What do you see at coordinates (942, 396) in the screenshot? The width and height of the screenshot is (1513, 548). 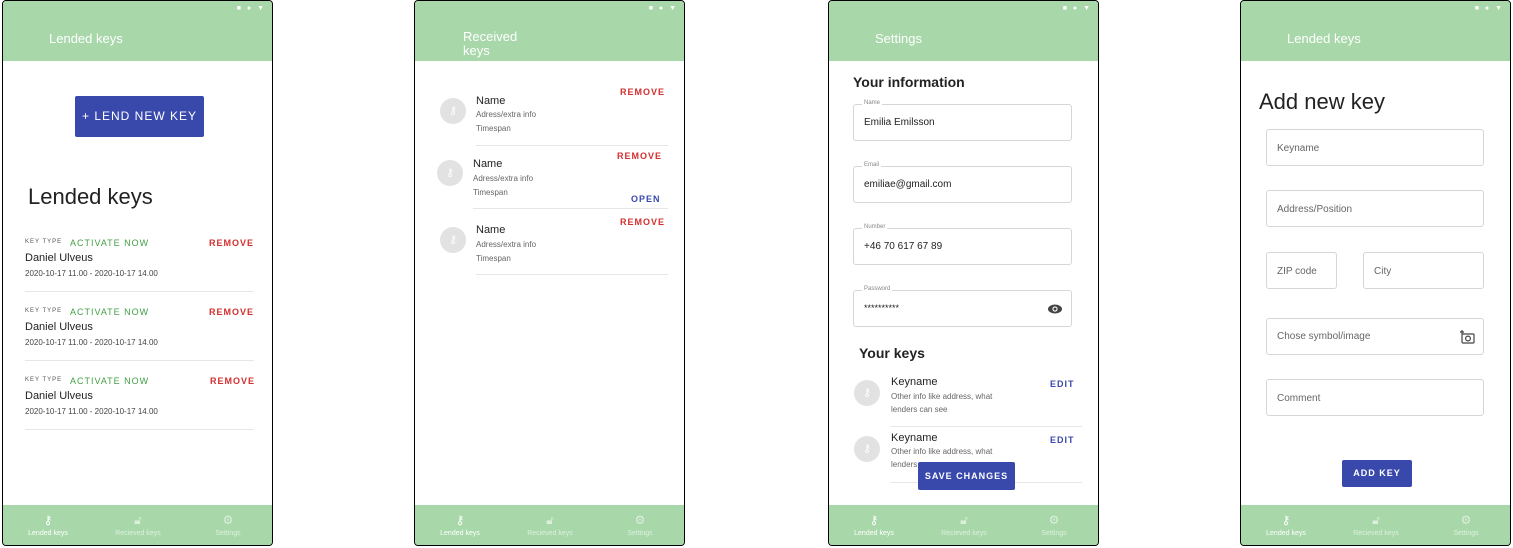 I see `key-info-line1: Other info like address, what` at bounding box center [942, 396].